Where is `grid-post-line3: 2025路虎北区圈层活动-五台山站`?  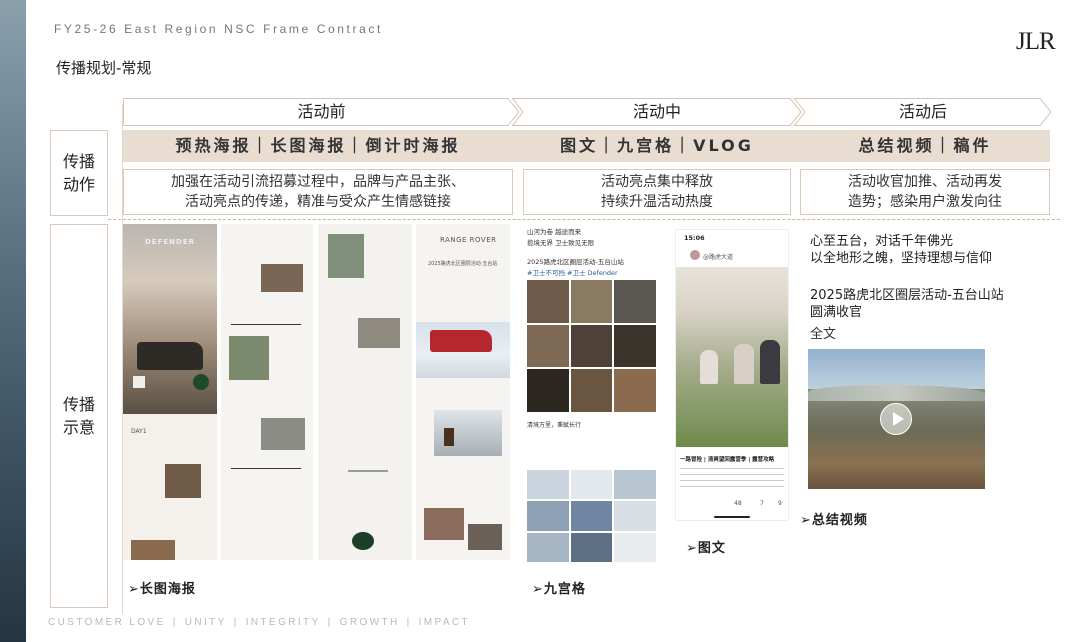 grid-post-line3: 2025路虎北区圈层活动-五台山站 is located at coordinates (575, 262).